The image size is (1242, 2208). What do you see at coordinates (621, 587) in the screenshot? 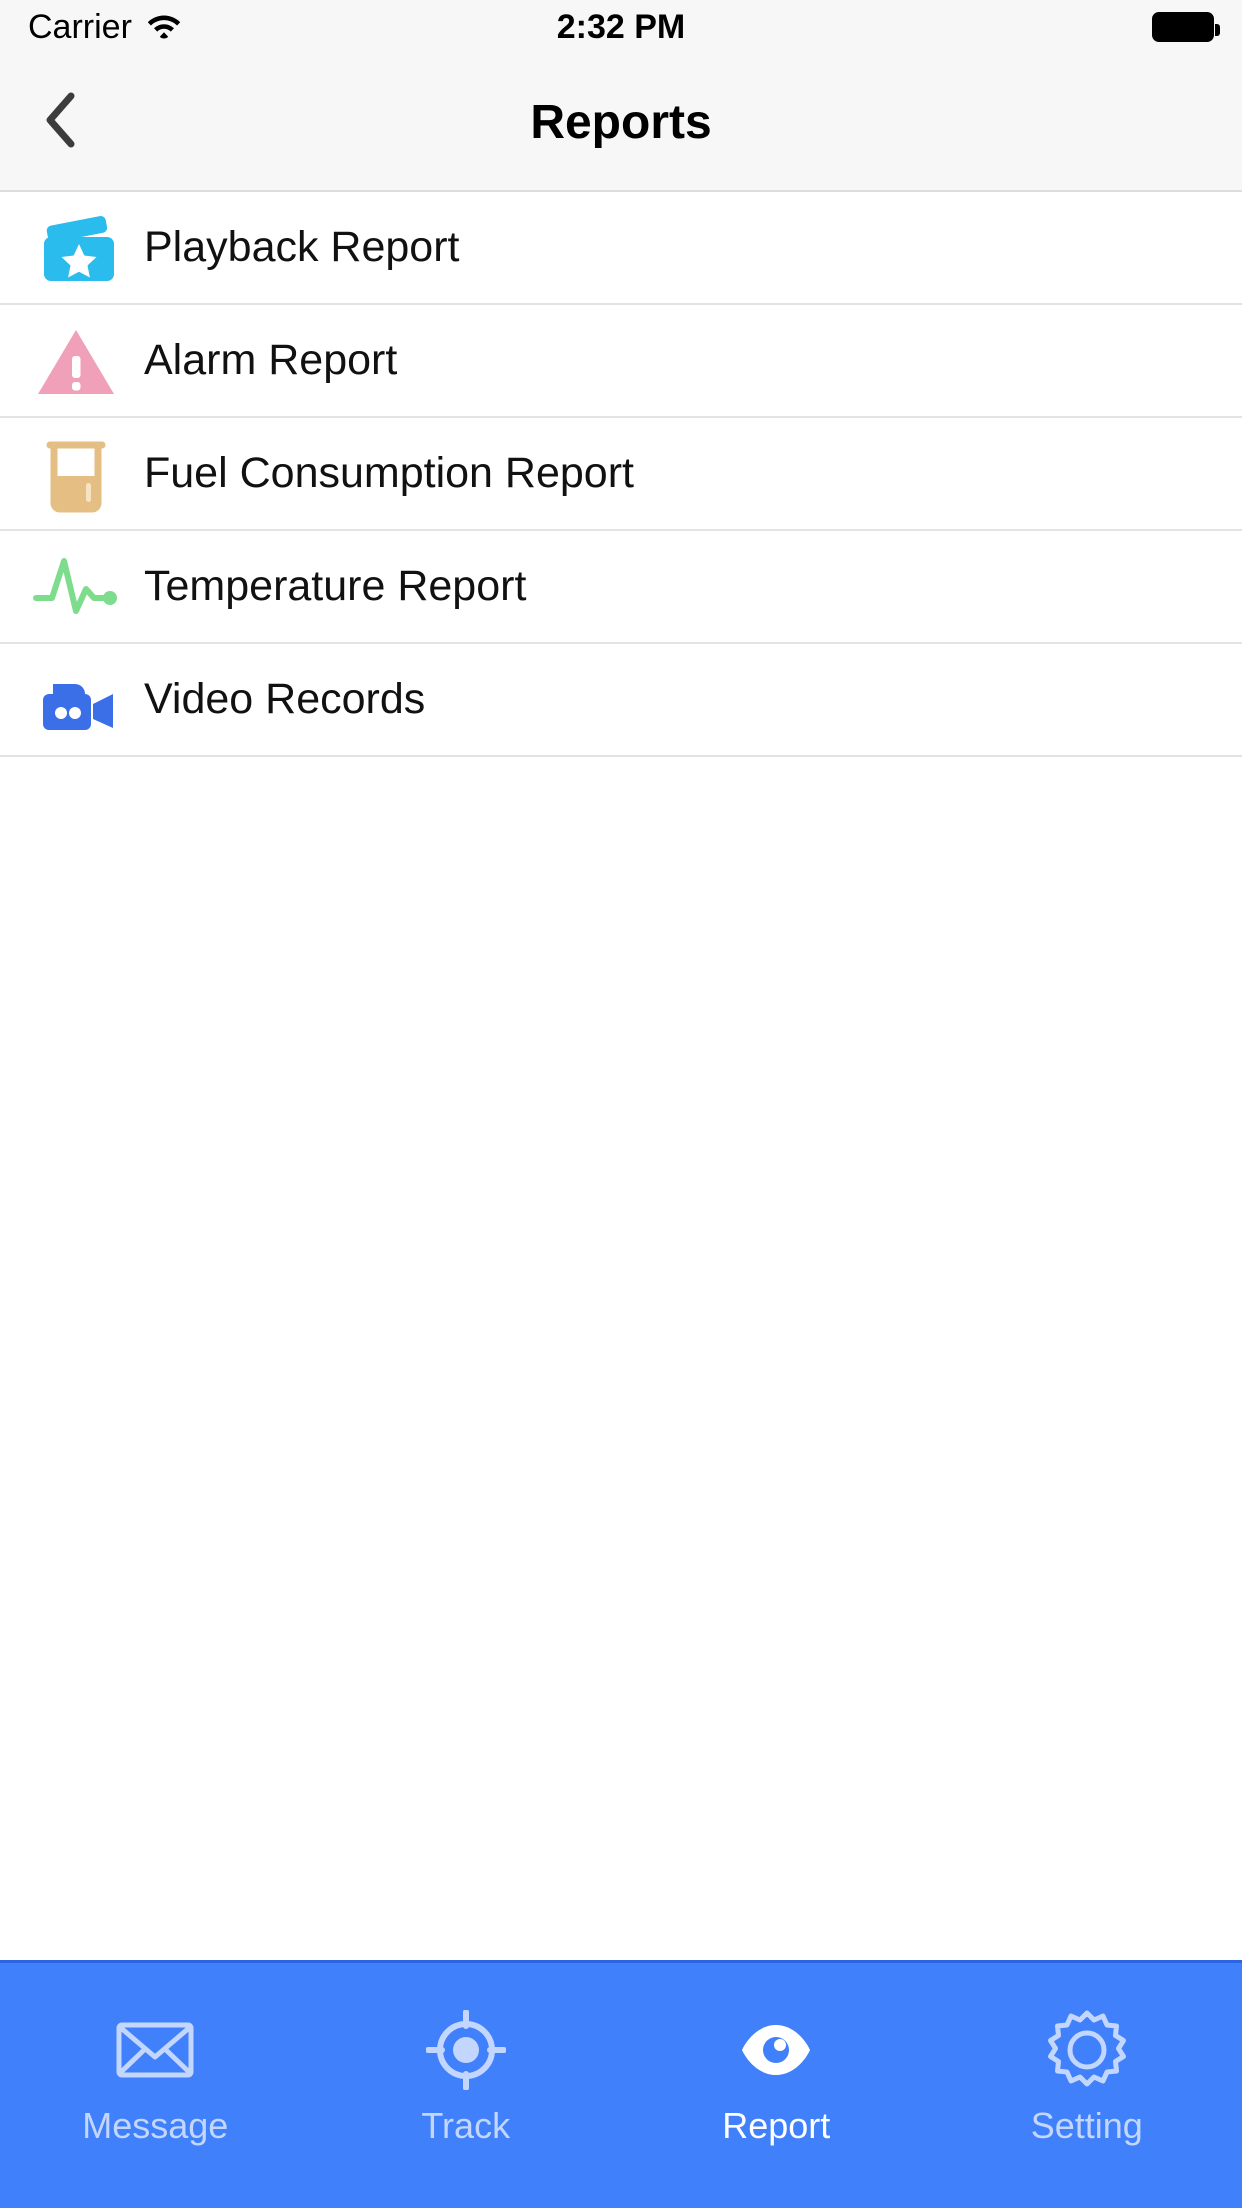
I see `list-item-temperature-report: Temperature Report` at bounding box center [621, 587].